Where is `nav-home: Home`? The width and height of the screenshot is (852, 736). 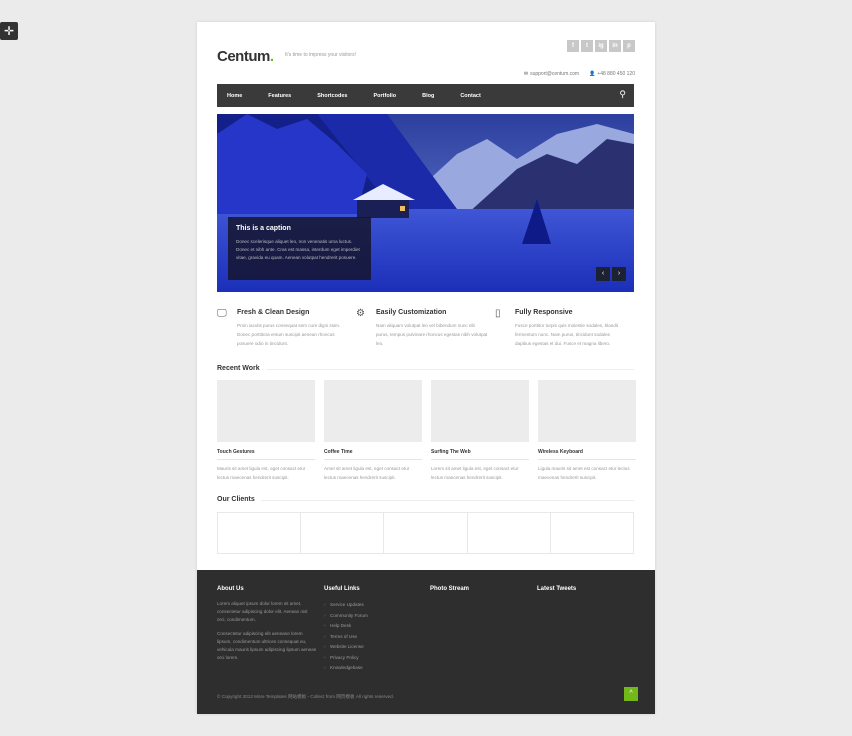
nav-home: Home is located at coordinates (234, 96).